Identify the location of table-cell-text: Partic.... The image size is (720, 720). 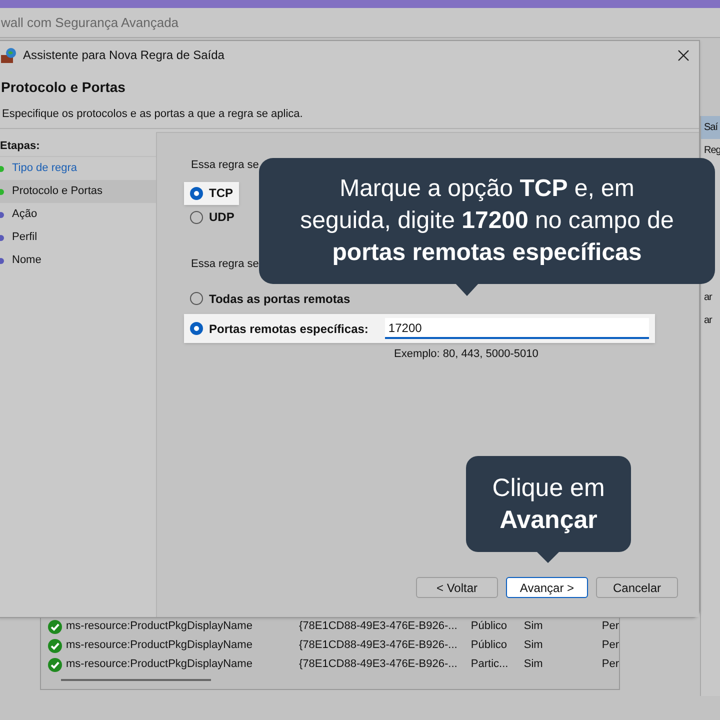
(490, 664).